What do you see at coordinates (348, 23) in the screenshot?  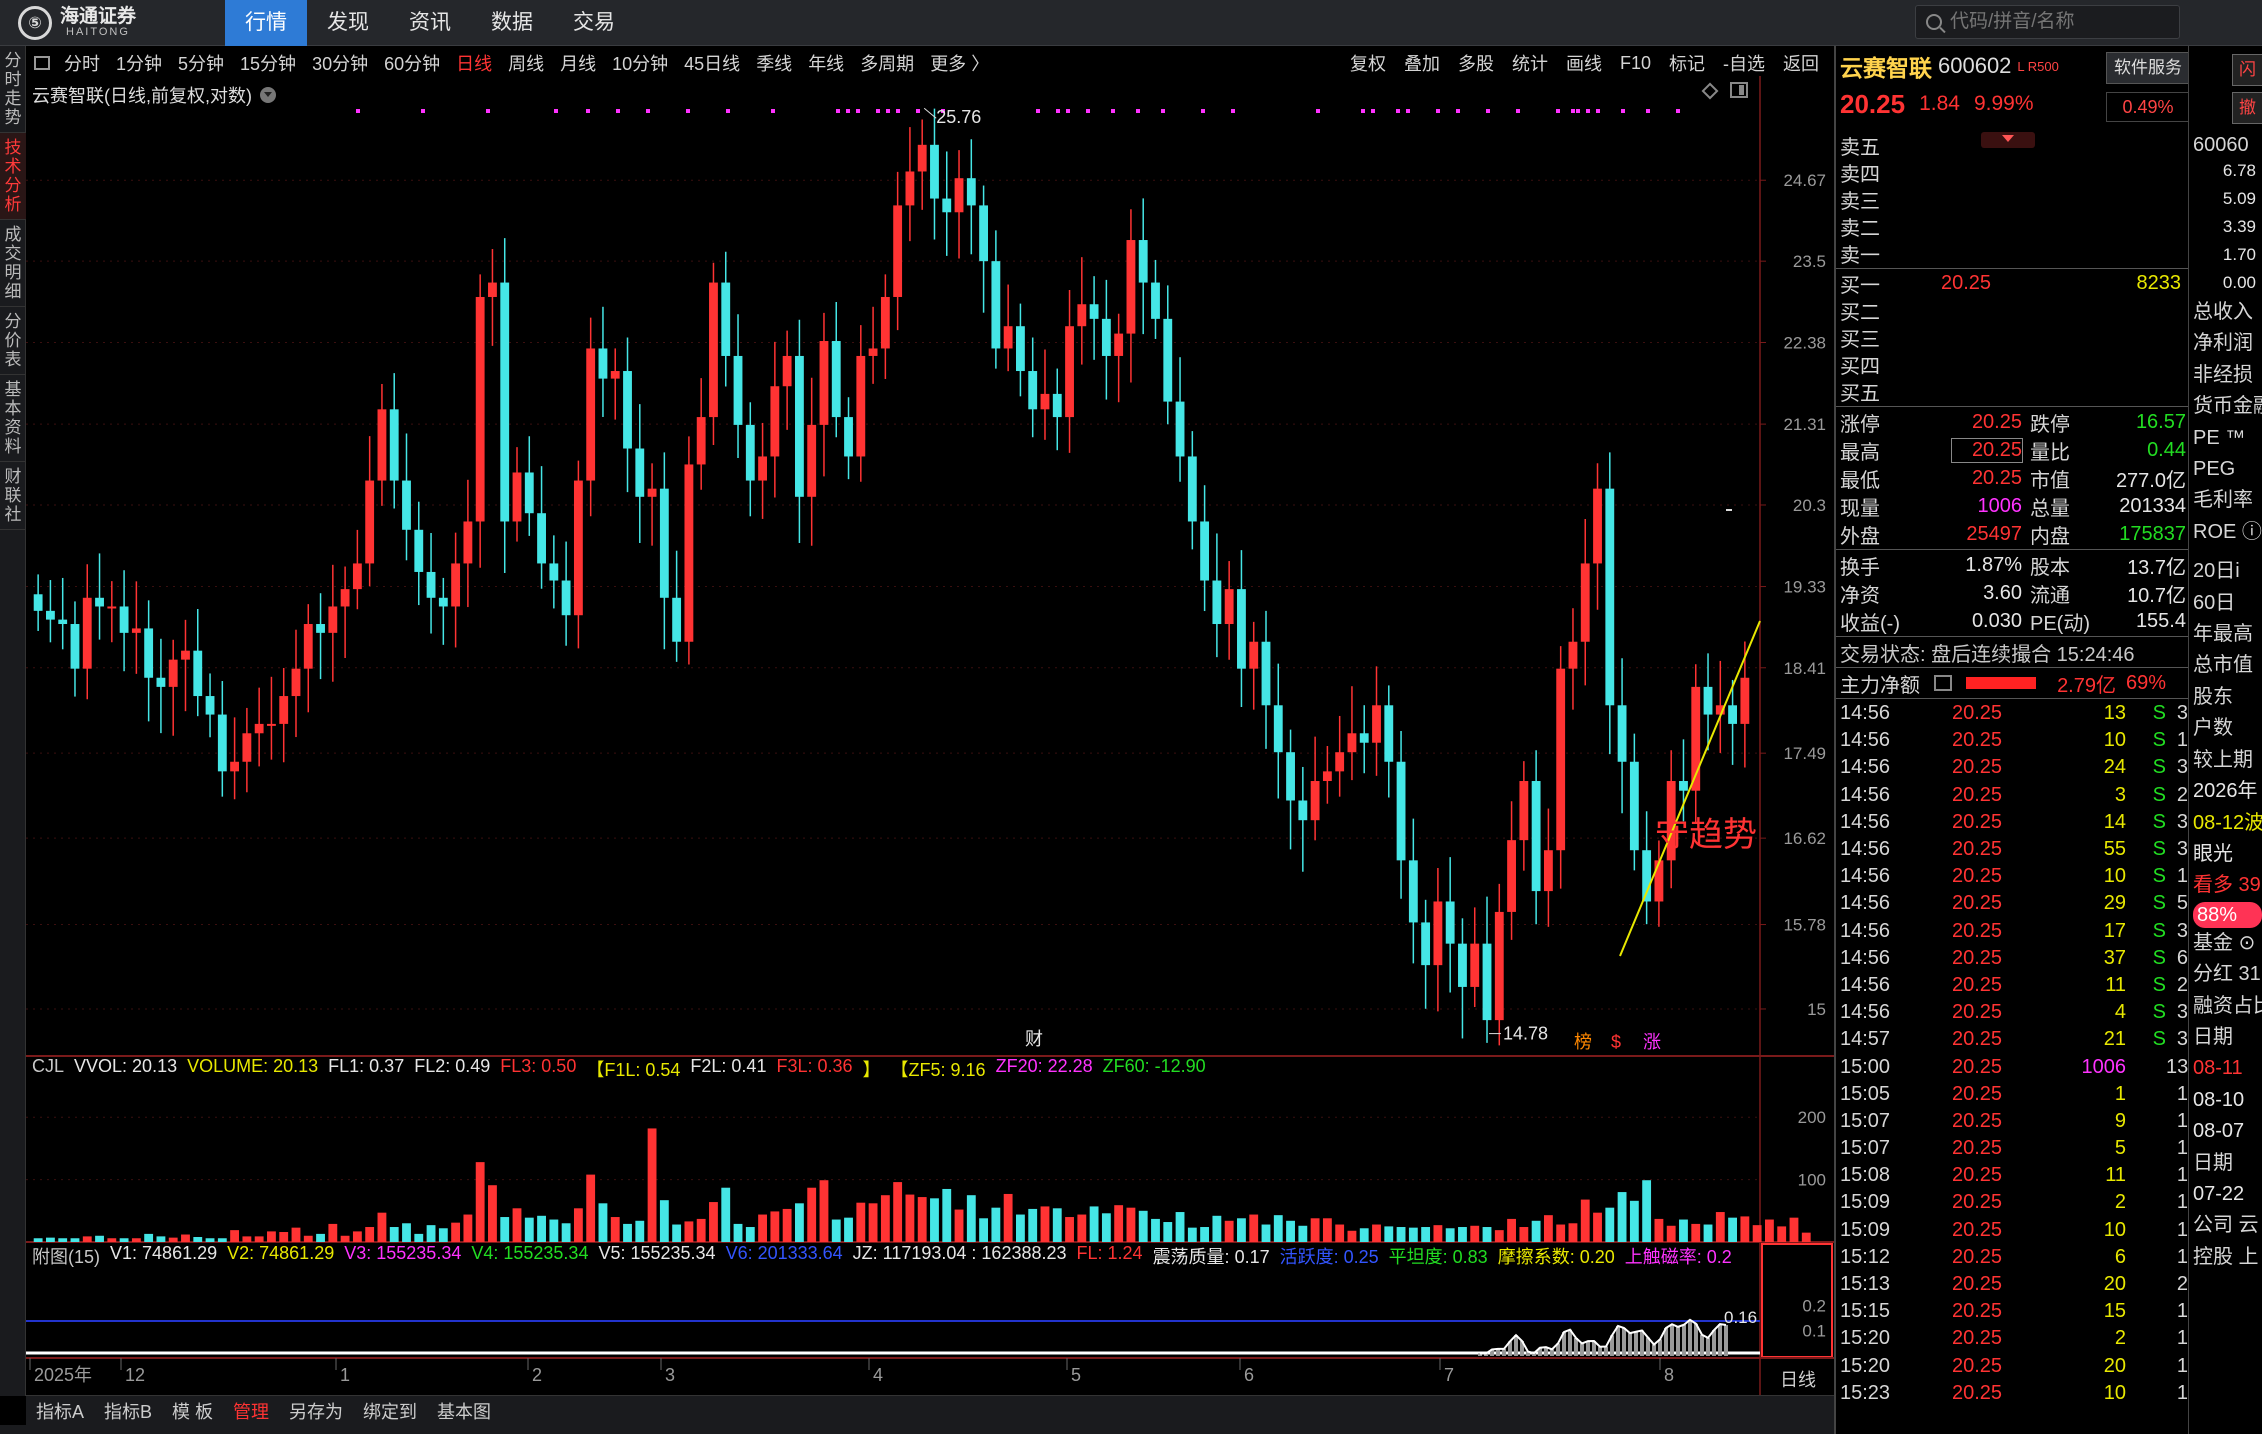 I see `nav-item: 发现` at bounding box center [348, 23].